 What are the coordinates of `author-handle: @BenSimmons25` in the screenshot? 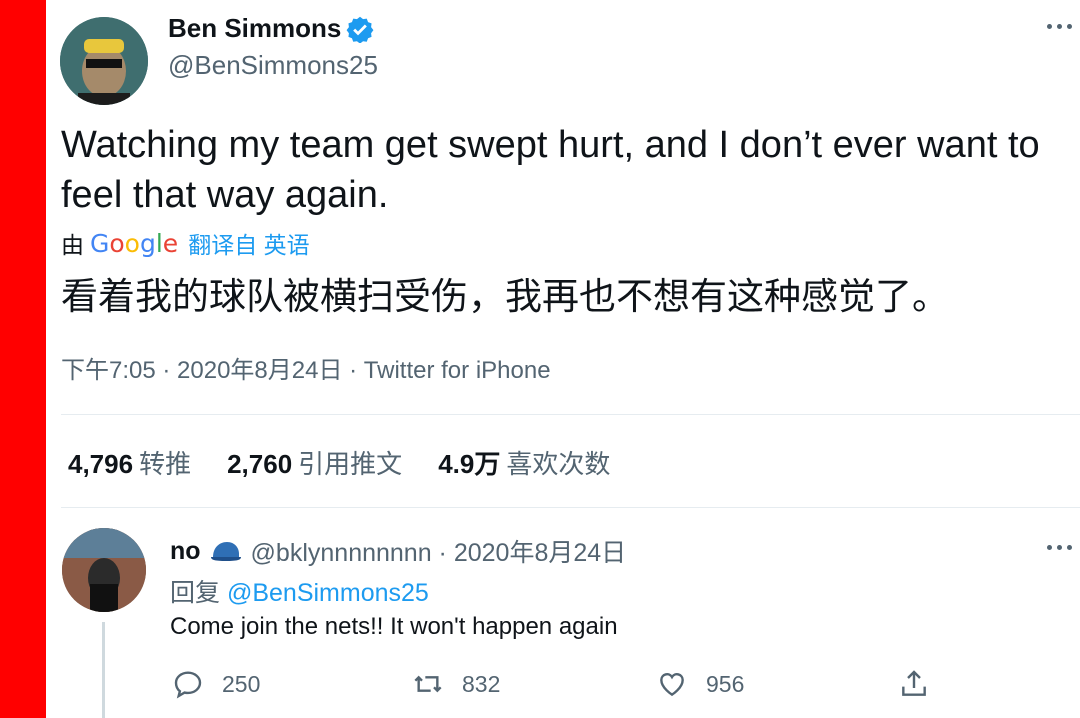 It's located at (273, 65).